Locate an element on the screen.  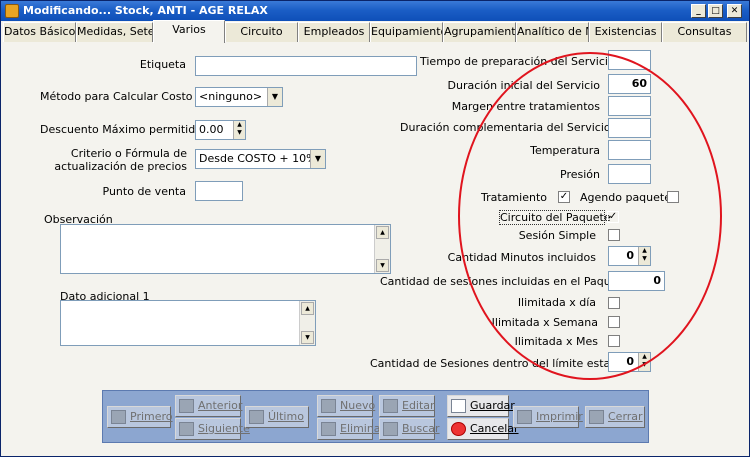
tratamiento-checkbox: ✓ is located at coordinates (564, 197).